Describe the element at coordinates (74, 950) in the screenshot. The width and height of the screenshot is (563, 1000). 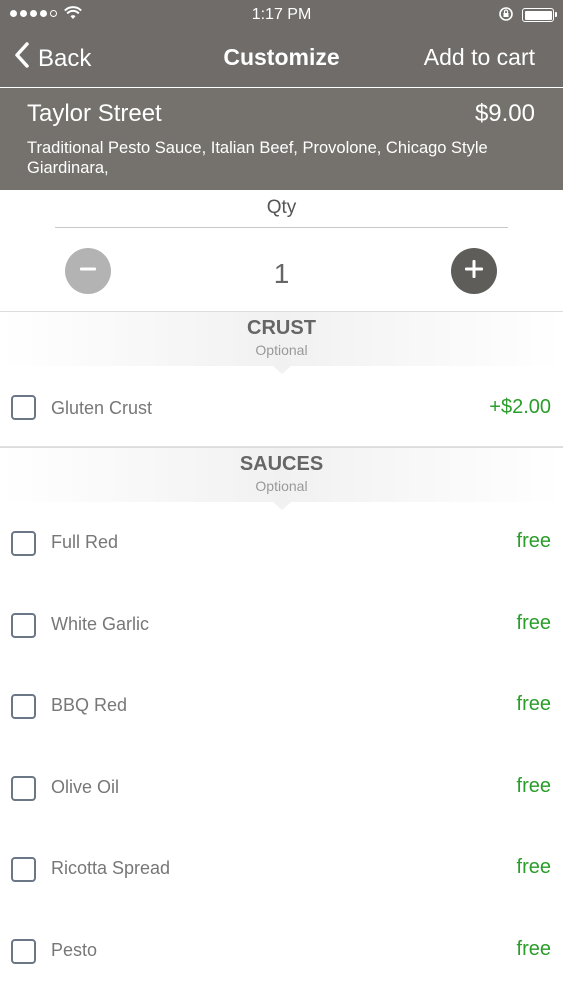
I see `option-label: Pesto` at that location.